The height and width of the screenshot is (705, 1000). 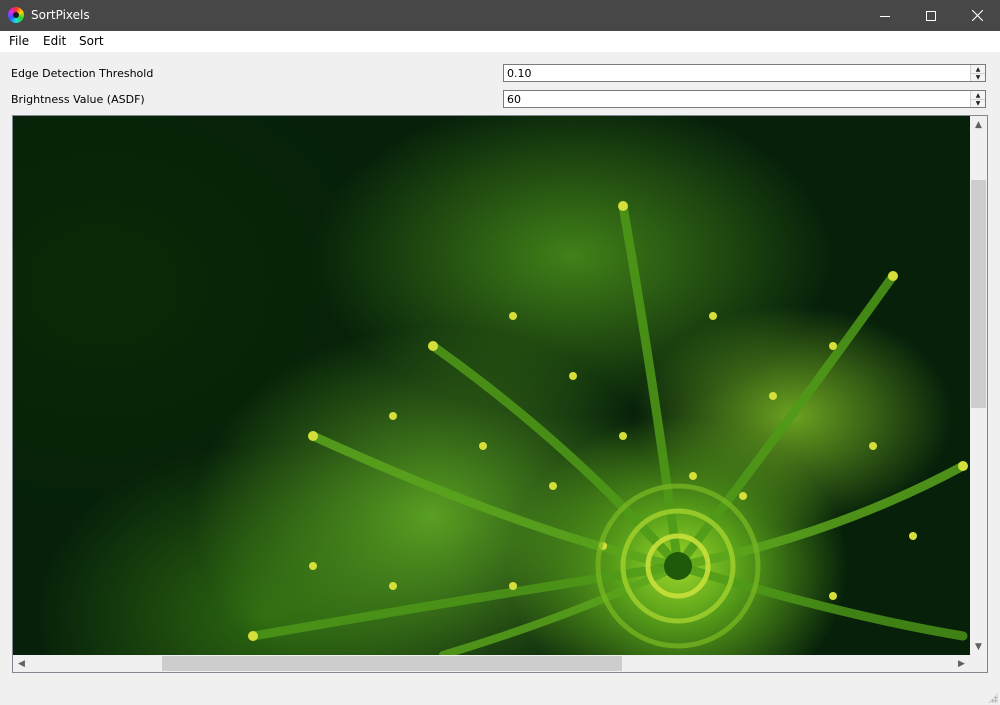 I want to click on scroll-corner, so click(x=978, y=663).